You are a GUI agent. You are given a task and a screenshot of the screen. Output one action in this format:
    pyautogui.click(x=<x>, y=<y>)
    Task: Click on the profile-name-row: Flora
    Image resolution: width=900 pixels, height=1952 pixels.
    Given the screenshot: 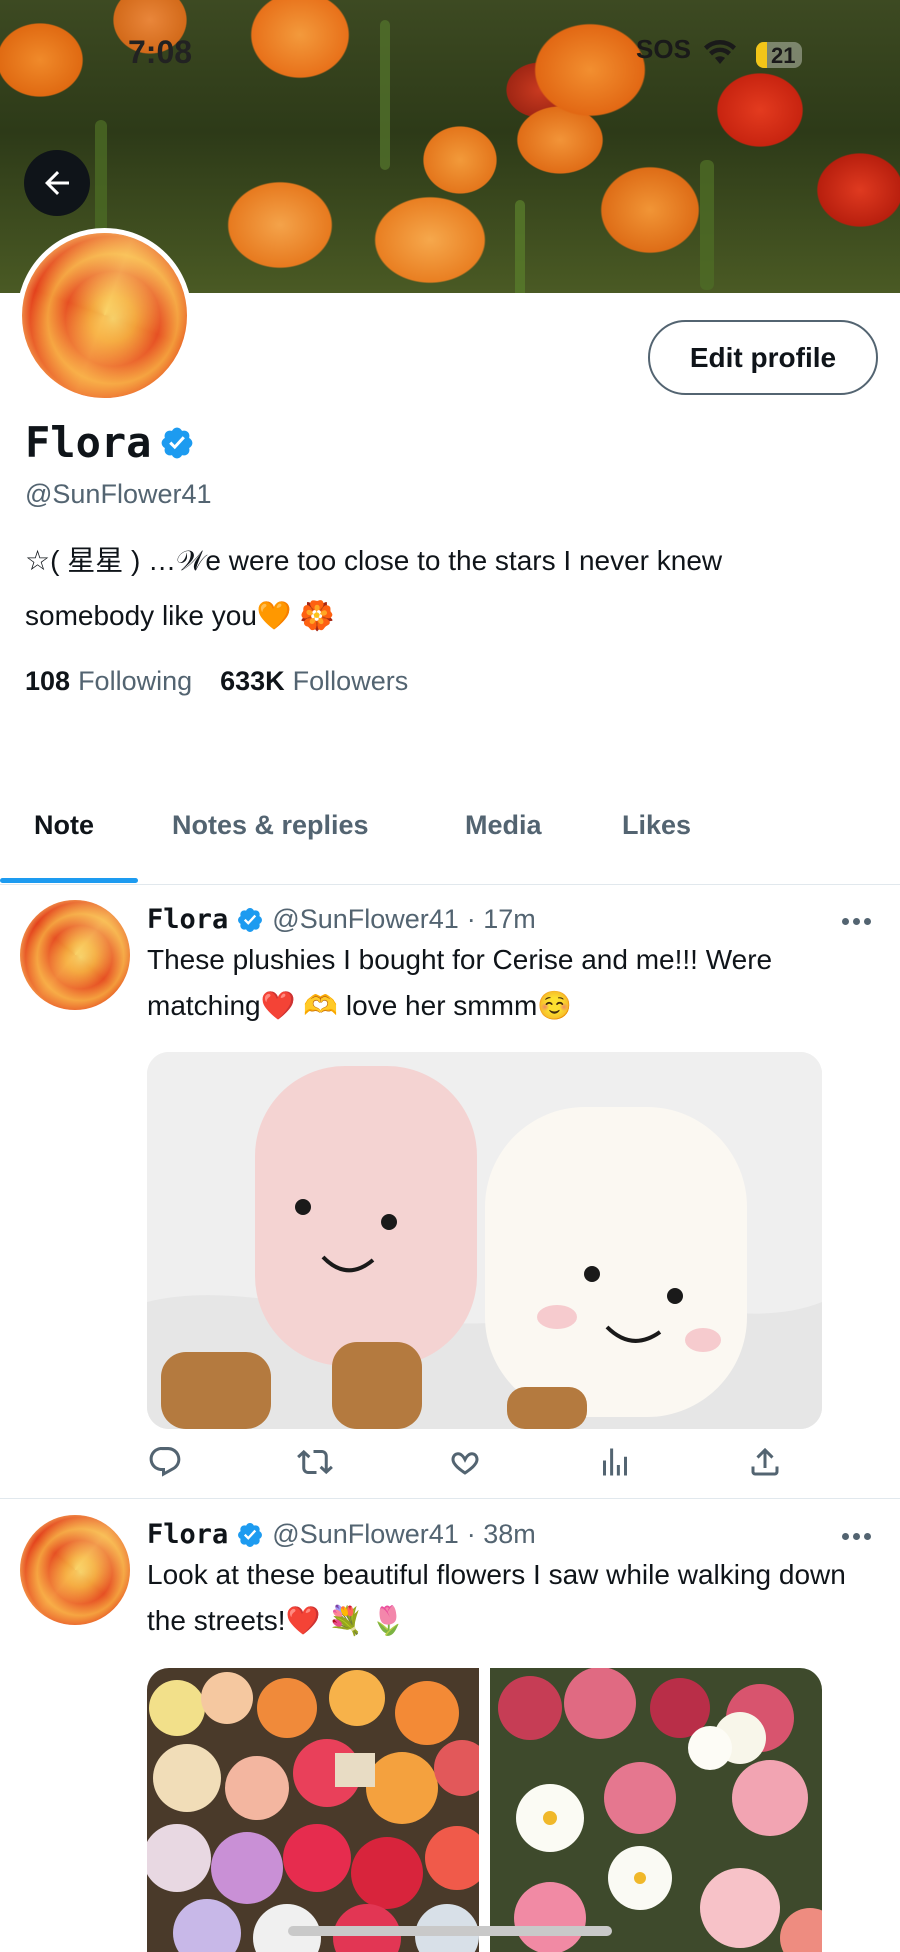 What is the action you would take?
    pyautogui.click(x=110, y=442)
    